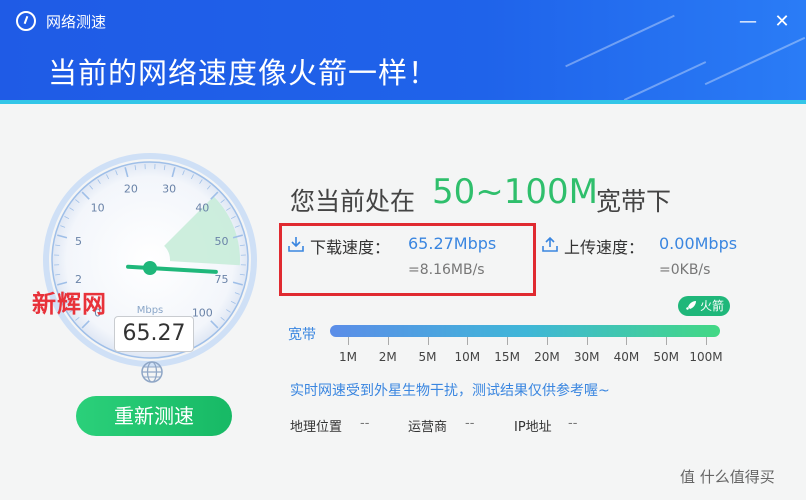  I want to click on upload-speed-value: 0.00Mbps, so click(698, 243).